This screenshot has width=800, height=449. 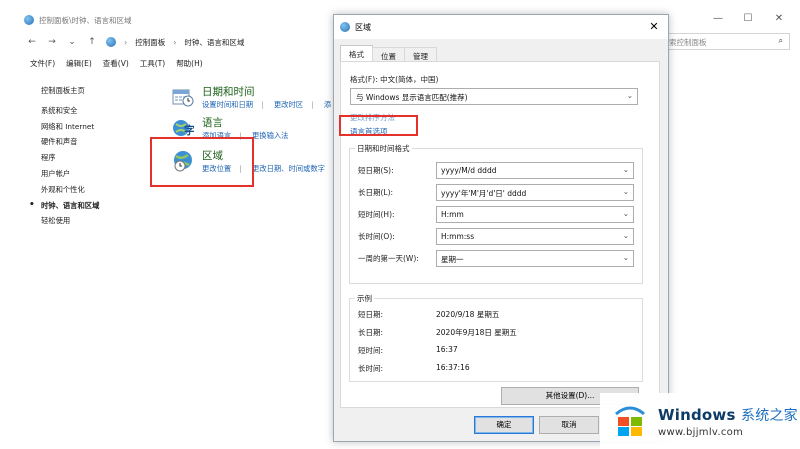 I want to click on control-panel-titlebar: 控制面板\时钟、语言和区域, so click(x=78, y=20).